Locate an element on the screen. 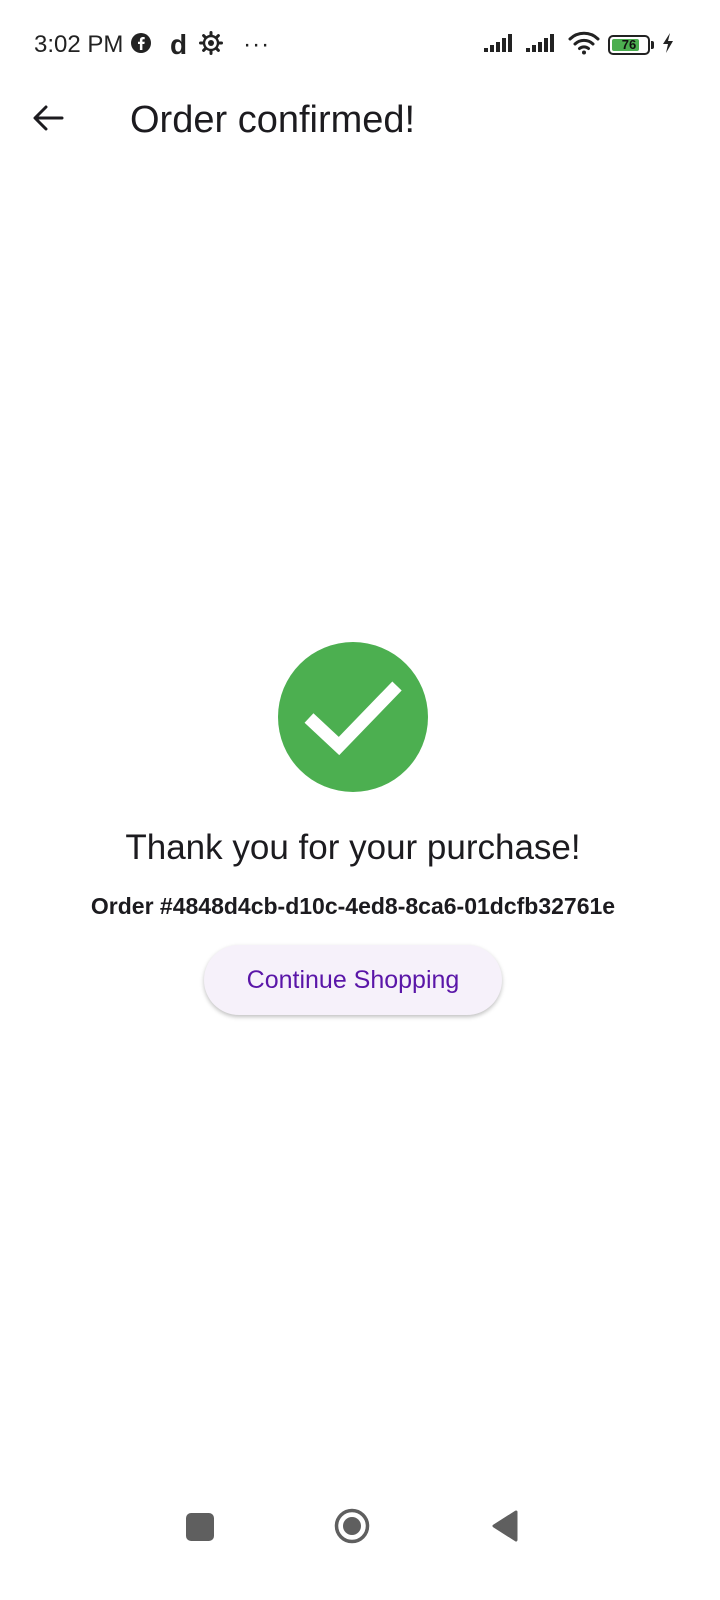 Image resolution: width=720 pixels, height=1600 pixels. battery-body: 76 is located at coordinates (629, 45).